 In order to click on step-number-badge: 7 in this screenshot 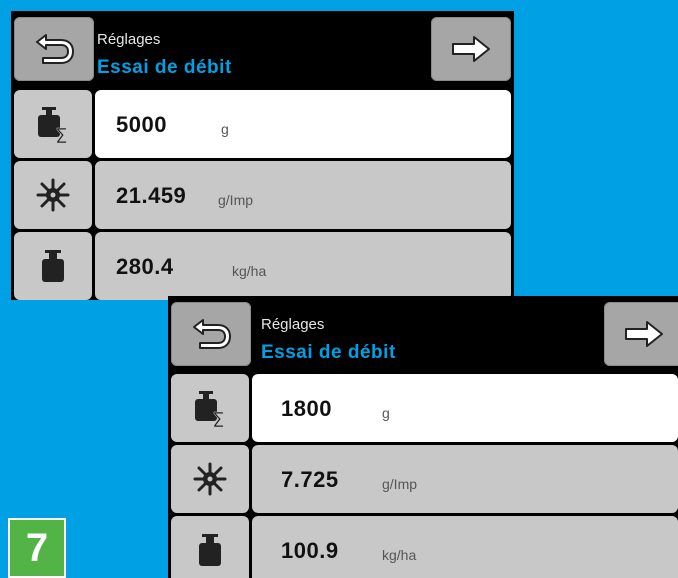, I will do `click(37, 548)`.